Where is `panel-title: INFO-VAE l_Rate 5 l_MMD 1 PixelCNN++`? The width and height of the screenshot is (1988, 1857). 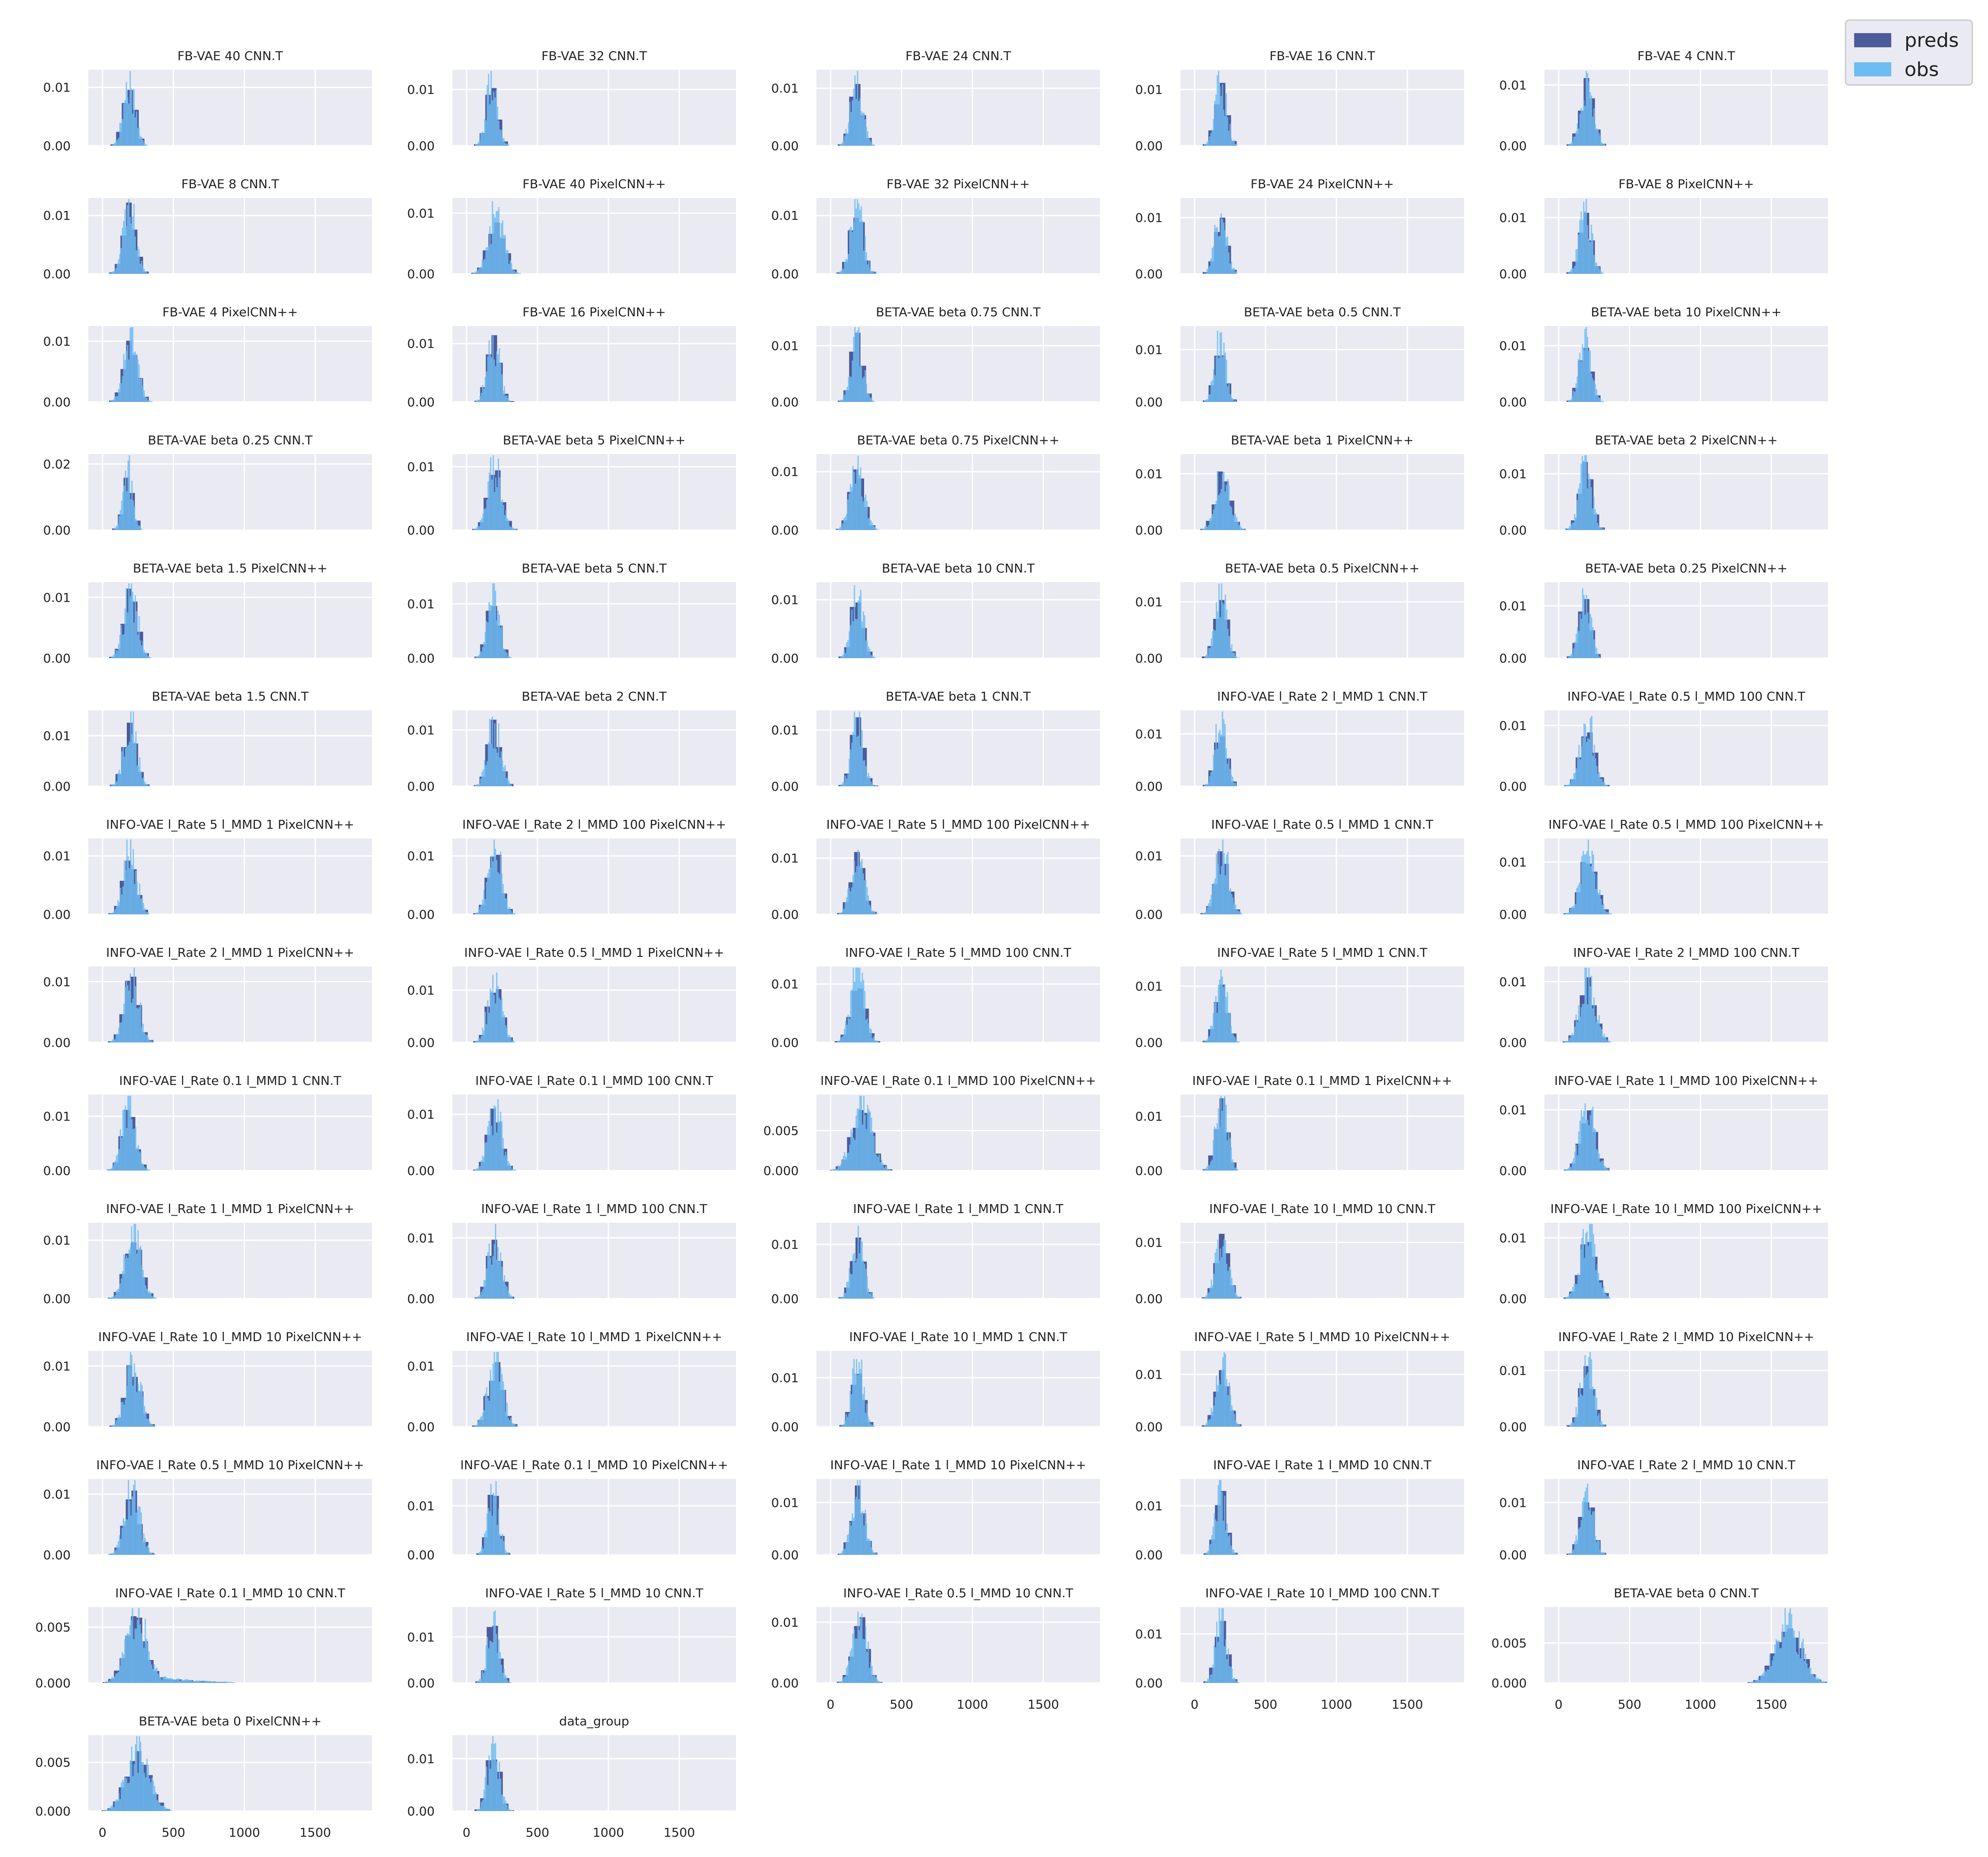
panel-title: INFO-VAE l_Rate 5 l_MMD 1 PixelCNN++ is located at coordinates (230, 824).